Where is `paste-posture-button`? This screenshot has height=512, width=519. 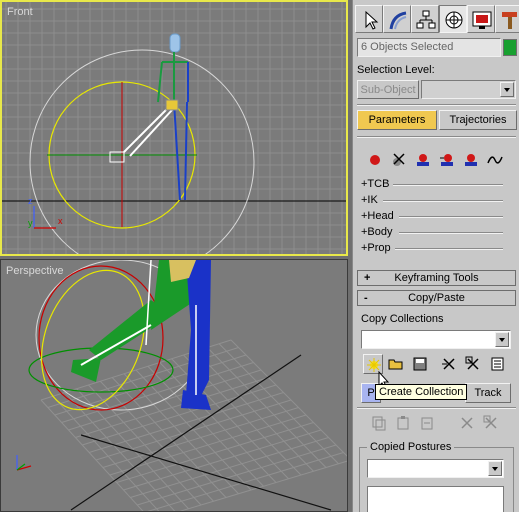
paste-posture-button is located at coordinates (403, 423).